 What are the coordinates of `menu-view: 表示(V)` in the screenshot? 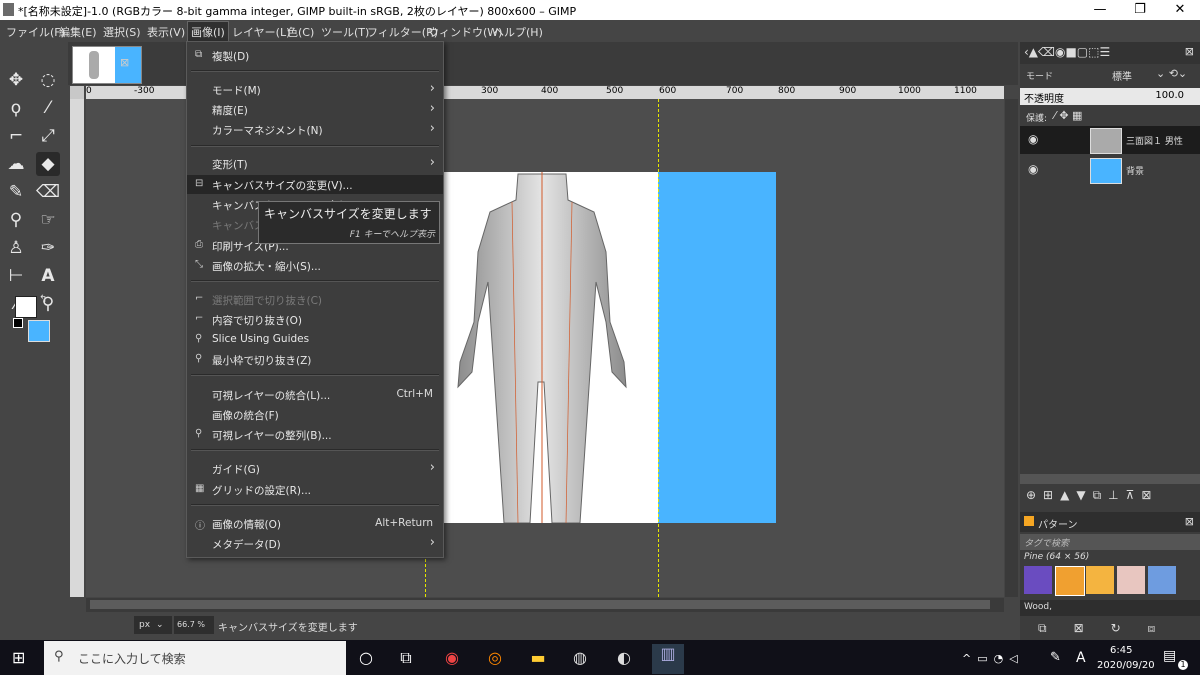 It's located at (166, 32).